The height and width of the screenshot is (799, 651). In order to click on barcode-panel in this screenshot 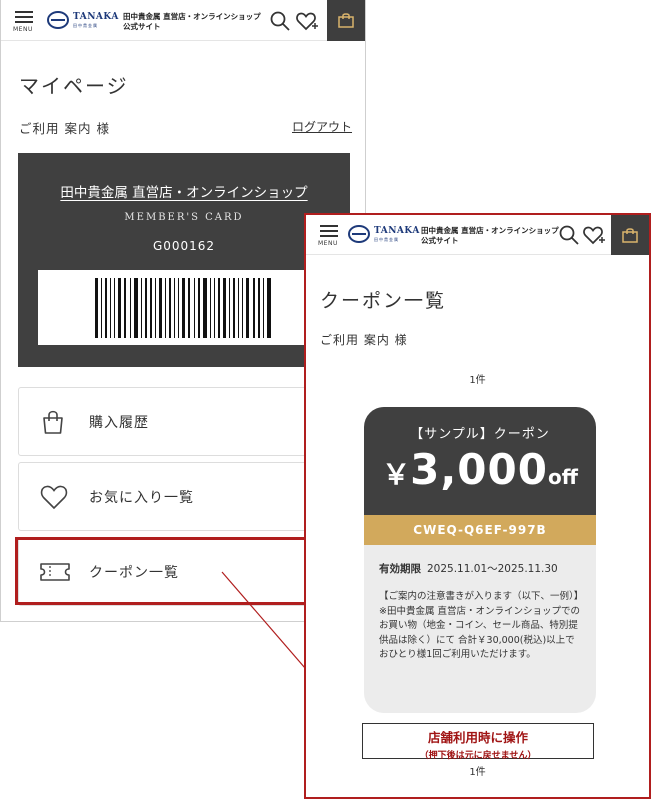, I will do `click(184, 307)`.